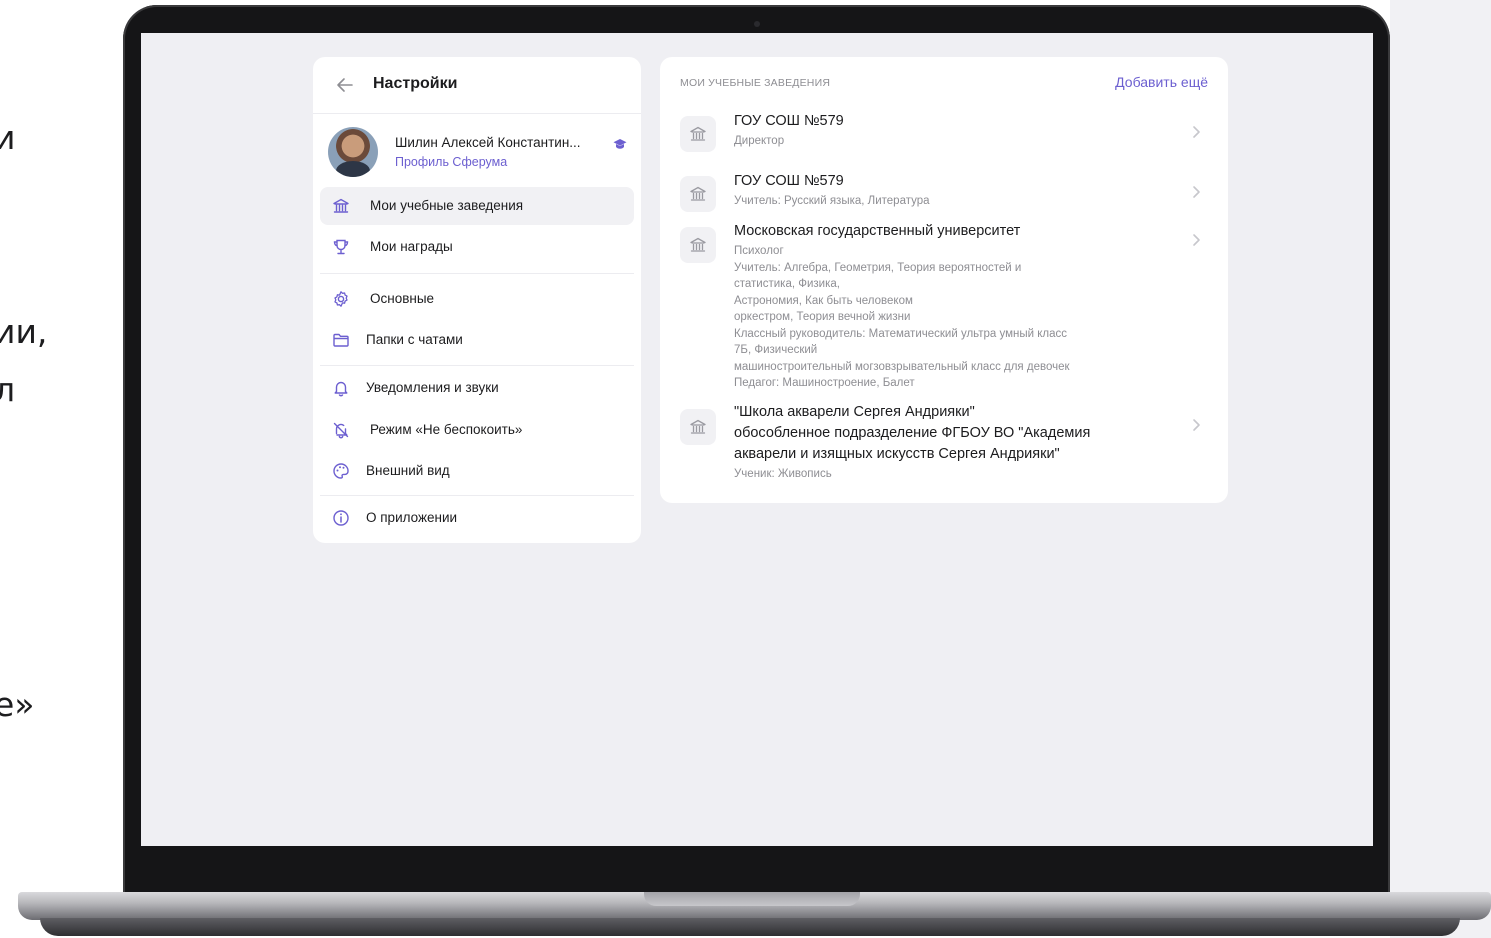 This screenshot has width=1491, height=938. Describe the element at coordinates (759, 251) in the screenshot. I see `institution-role: Психолог` at that location.